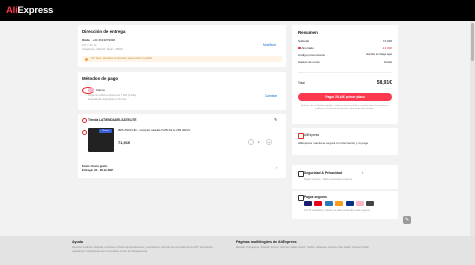 This screenshot has width=475, height=265. I want to click on payment-title: Métodos de pago, so click(100, 78).